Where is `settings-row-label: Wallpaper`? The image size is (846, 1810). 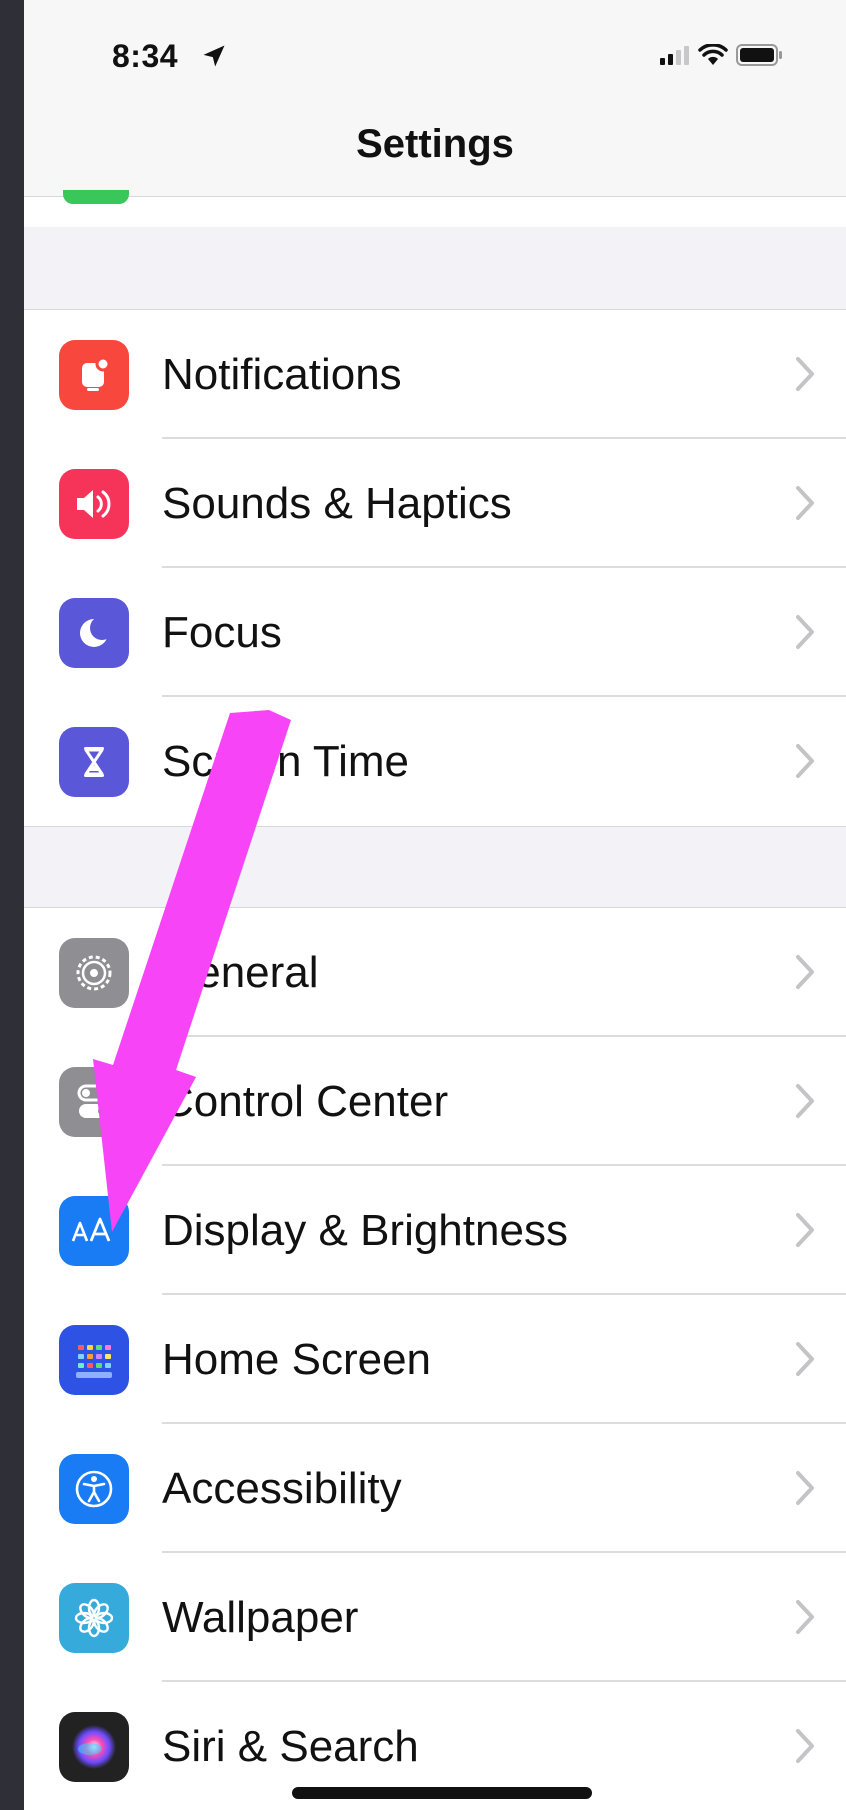
settings-row-label: Wallpaper is located at coordinates (260, 1617).